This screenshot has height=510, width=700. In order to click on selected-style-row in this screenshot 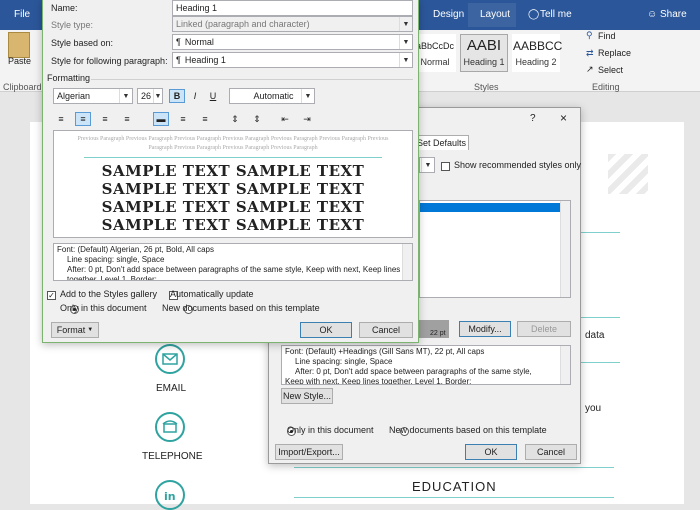, I will do `click(490, 207)`.